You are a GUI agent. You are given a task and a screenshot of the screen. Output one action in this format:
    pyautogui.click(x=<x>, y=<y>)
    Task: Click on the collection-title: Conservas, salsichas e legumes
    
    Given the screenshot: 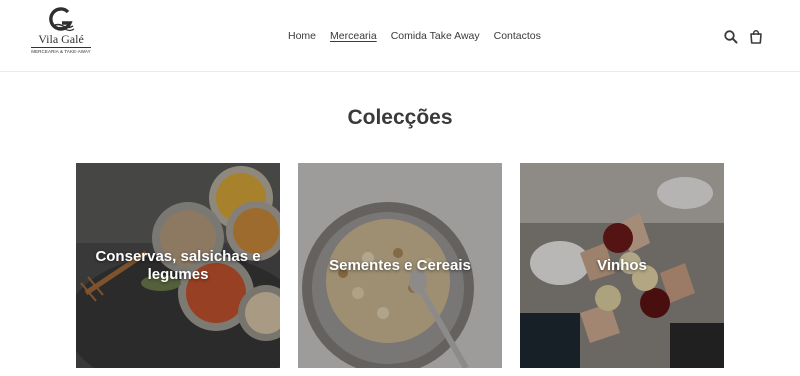 What is the action you would take?
    pyautogui.click(x=178, y=265)
    